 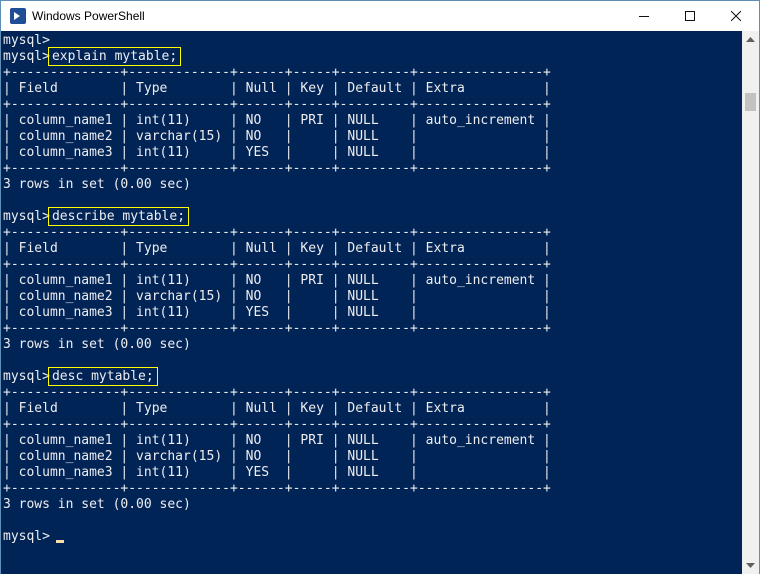 What do you see at coordinates (750, 302) in the screenshot?
I see `vertical-scrollbar` at bounding box center [750, 302].